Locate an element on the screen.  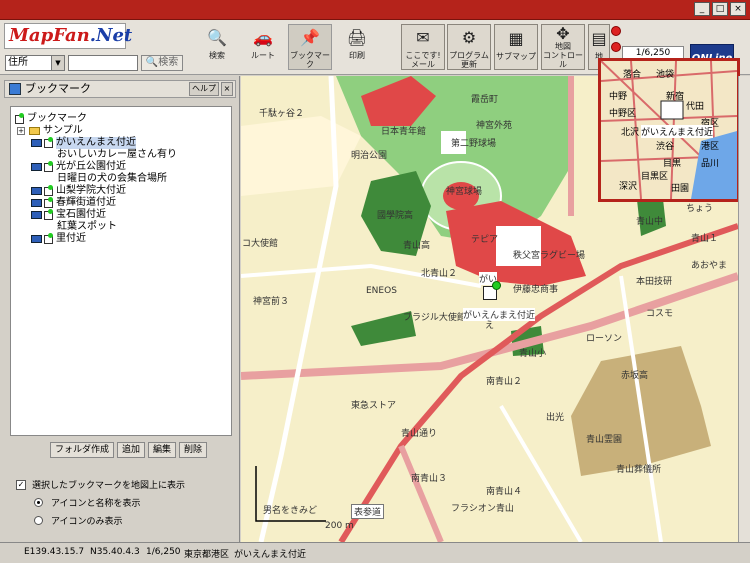
minimap-label: 目黒区 is located at coordinates (655, 177).